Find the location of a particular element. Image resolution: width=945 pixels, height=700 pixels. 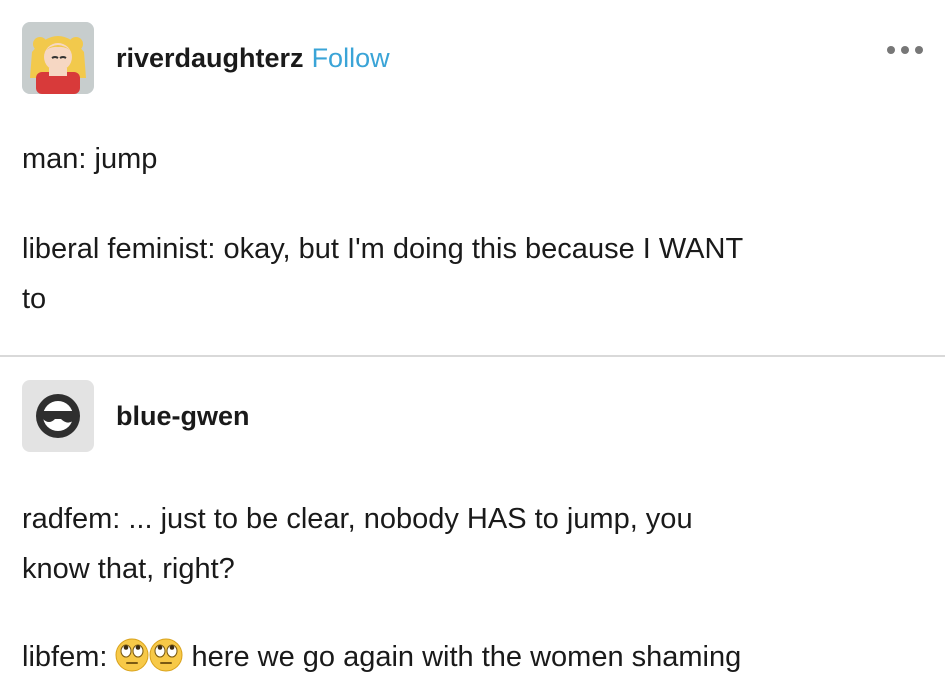

libfem-text: here we go again with the women shaming is located at coordinates (462, 657).